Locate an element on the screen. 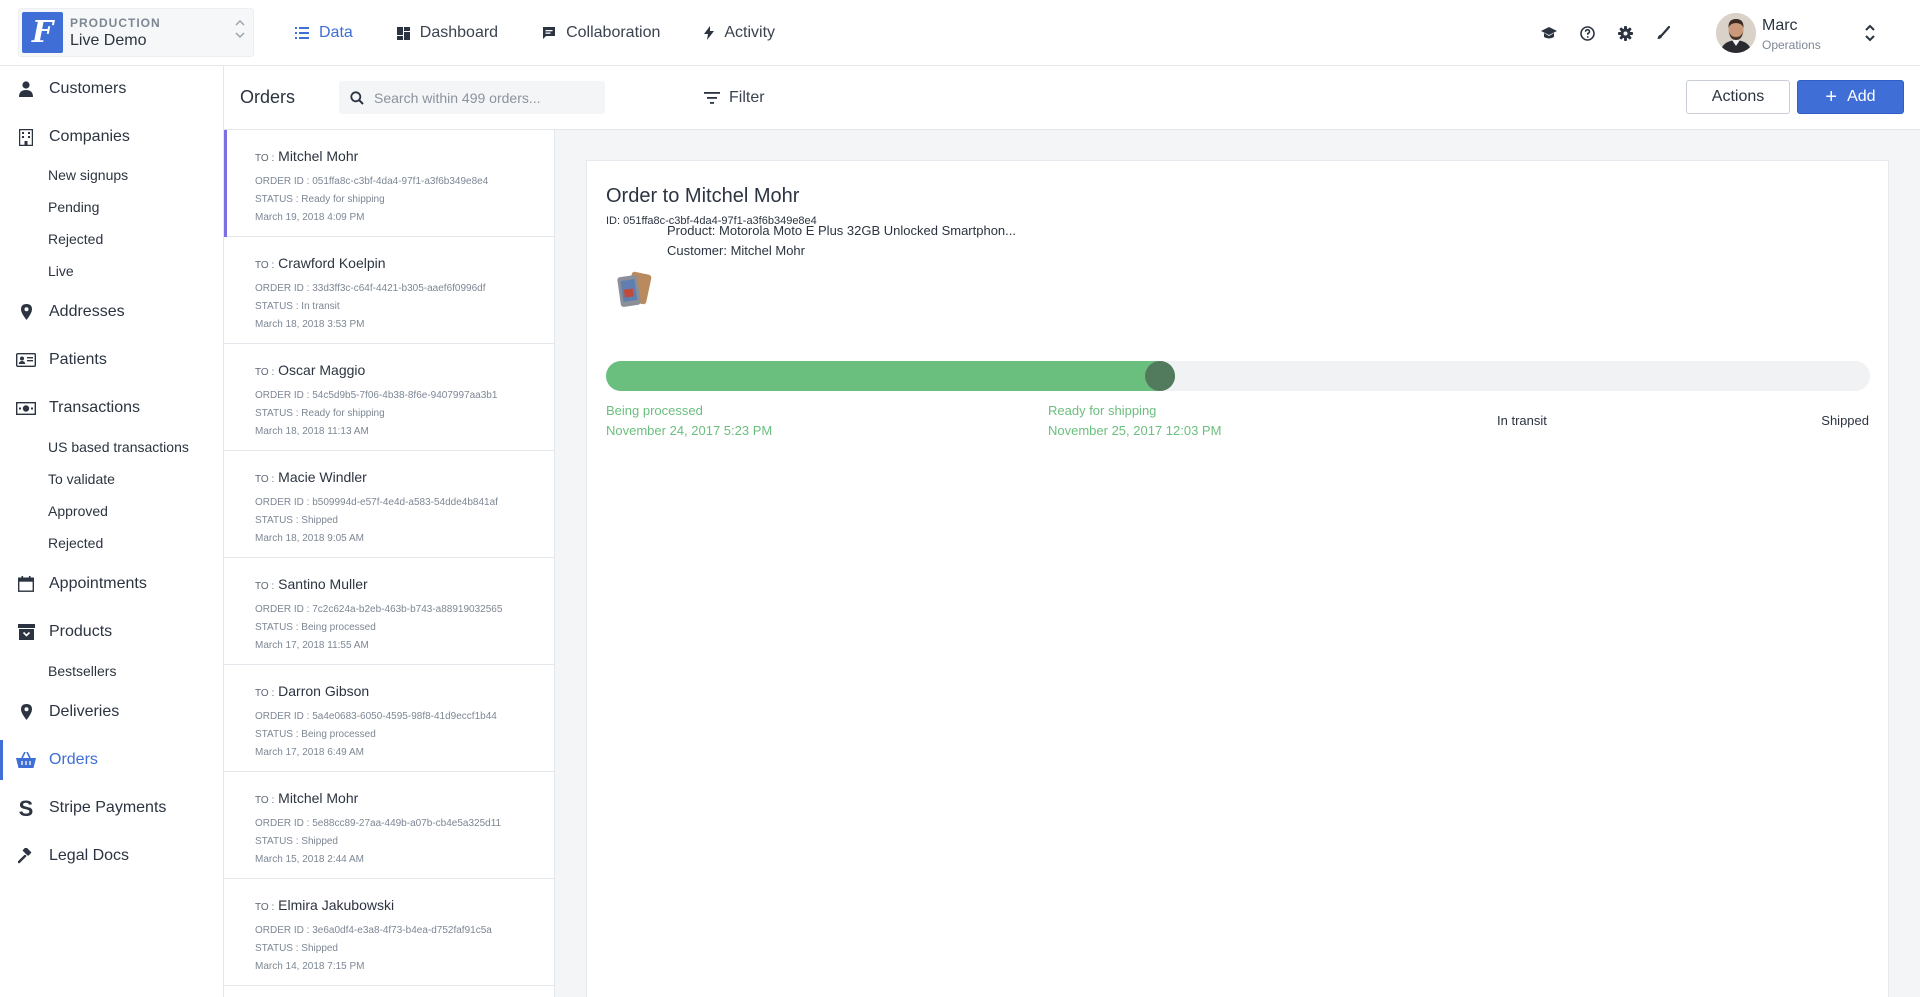 This screenshot has width=1920, height=997. order-recipient: TO : Oscar Maggio is located at coordinates (310, 370).